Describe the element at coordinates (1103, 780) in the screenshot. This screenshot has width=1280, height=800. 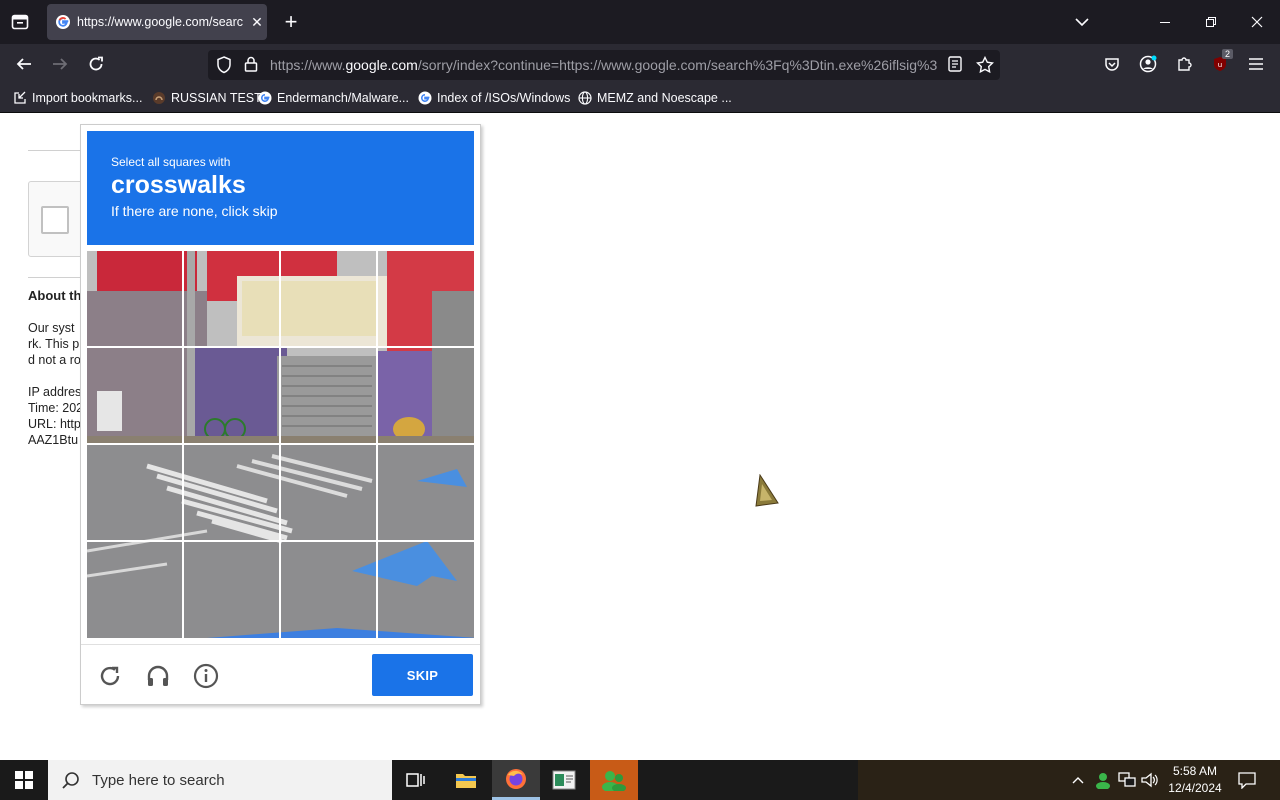
I see `tray-app-icon` at that location.